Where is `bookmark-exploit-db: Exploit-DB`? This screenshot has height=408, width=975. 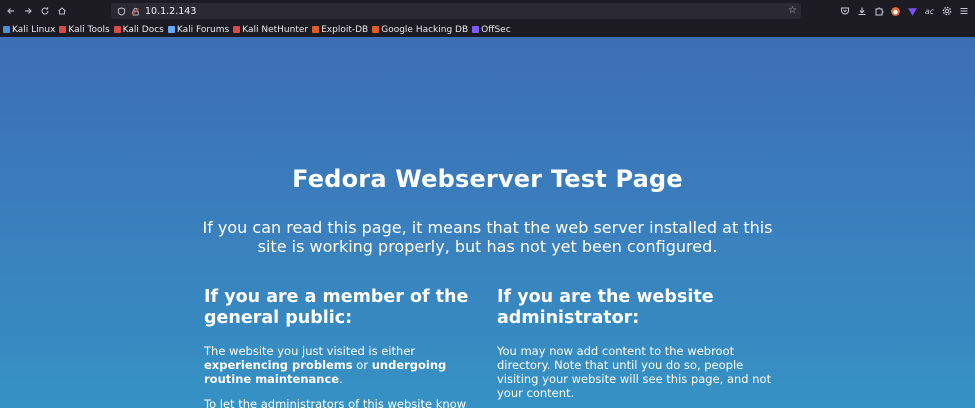 bookmark-exploit-db: Exploit-DB is located at coordinates (340, 30).